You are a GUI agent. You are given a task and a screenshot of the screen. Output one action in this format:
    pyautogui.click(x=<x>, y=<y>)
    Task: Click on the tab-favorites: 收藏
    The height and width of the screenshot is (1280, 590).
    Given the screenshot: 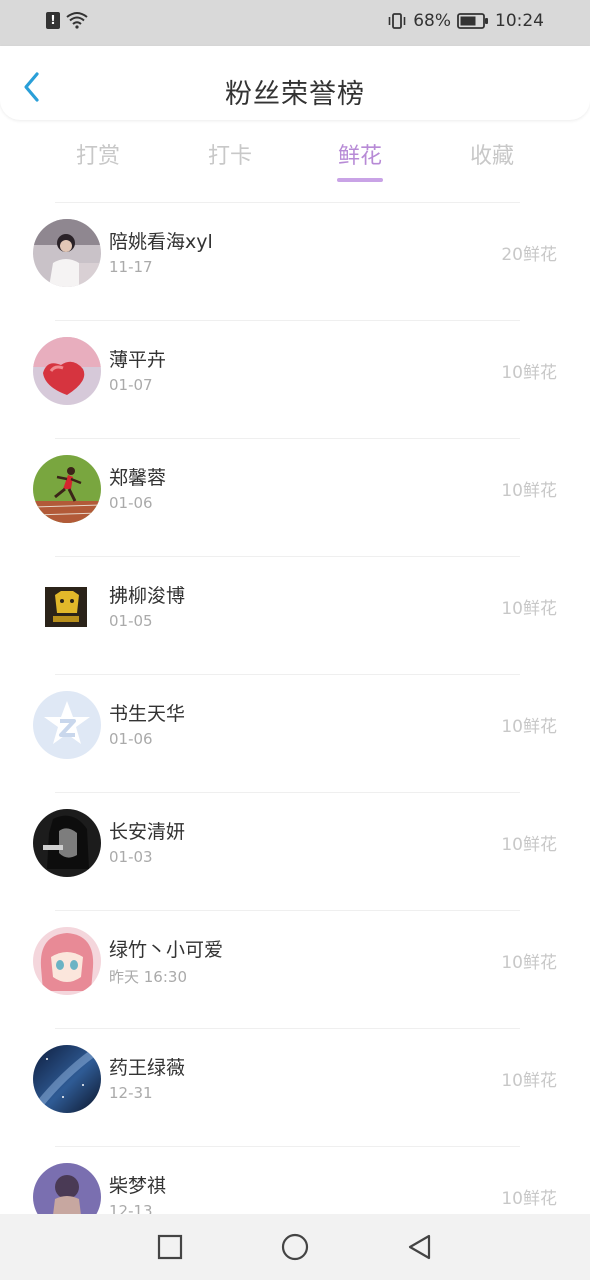 What is the action you would take?
    pyautogui.click(x=492, y=154)
    